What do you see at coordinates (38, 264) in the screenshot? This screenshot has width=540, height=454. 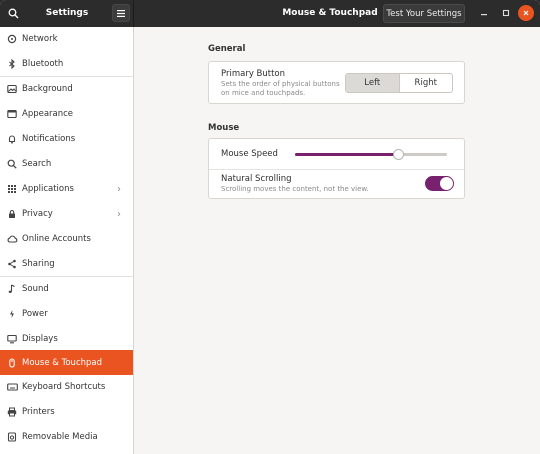 I see `sidebar-item-label: Sharing` at bounding box center [38, 264].